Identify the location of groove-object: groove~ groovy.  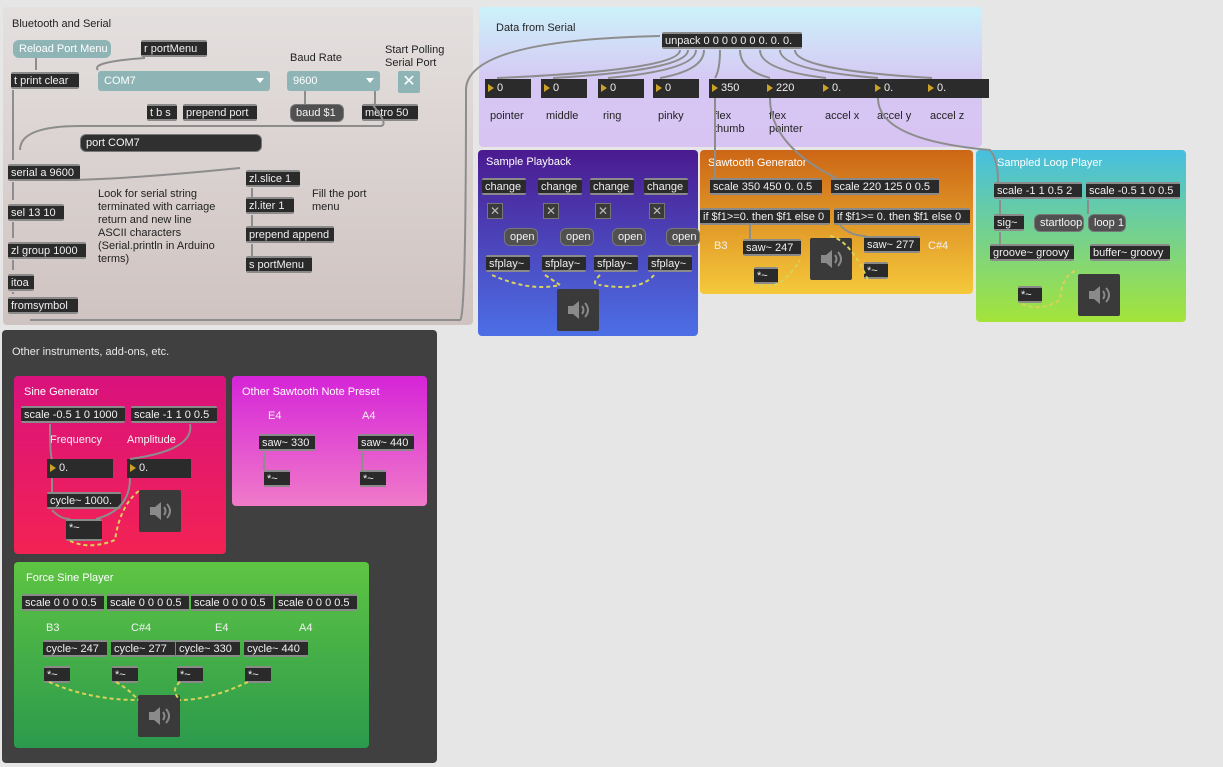
(1032, 252).